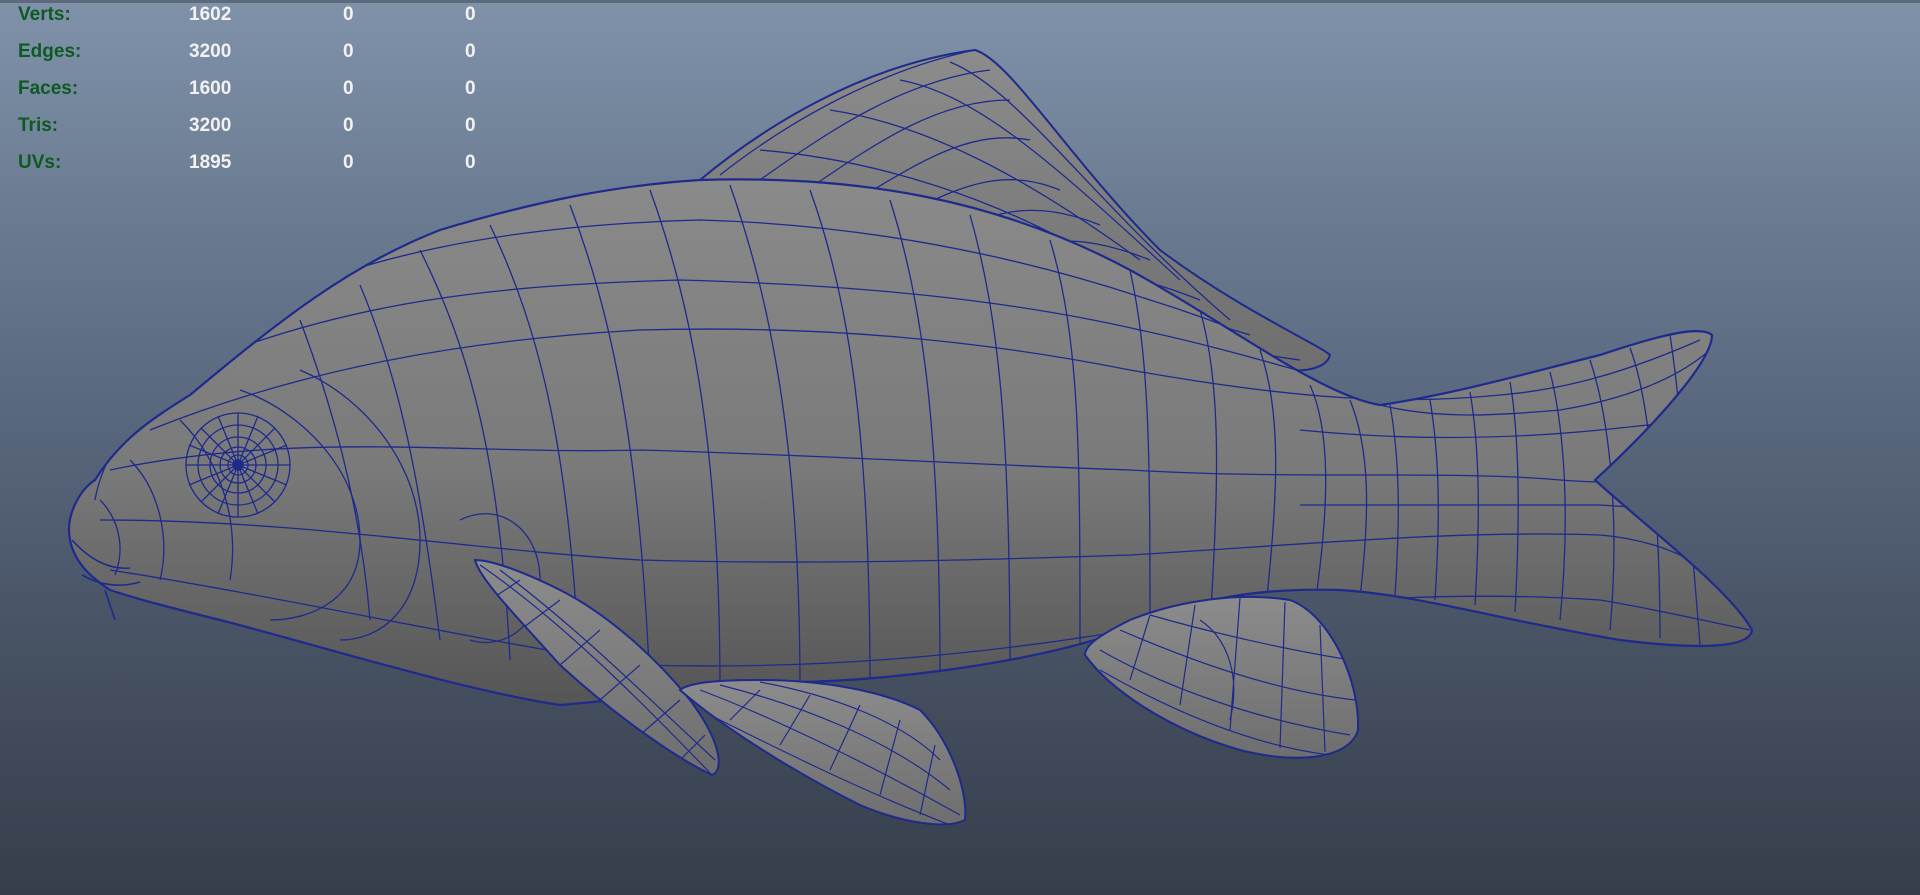 The image size is (1920, 895). What do you see at coordinates (1221, 677) in the screenshot?
I see `anal-fin` at bounding box center [1221, 677].